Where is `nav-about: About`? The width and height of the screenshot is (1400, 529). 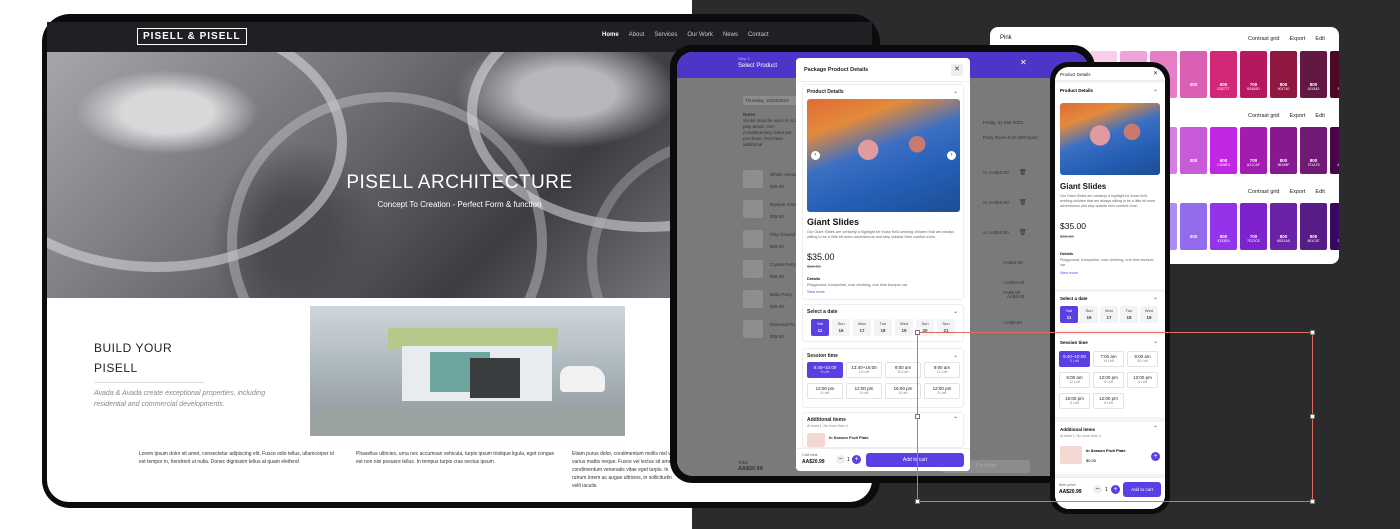 nav-about: About is located at coordinates (637, 35).